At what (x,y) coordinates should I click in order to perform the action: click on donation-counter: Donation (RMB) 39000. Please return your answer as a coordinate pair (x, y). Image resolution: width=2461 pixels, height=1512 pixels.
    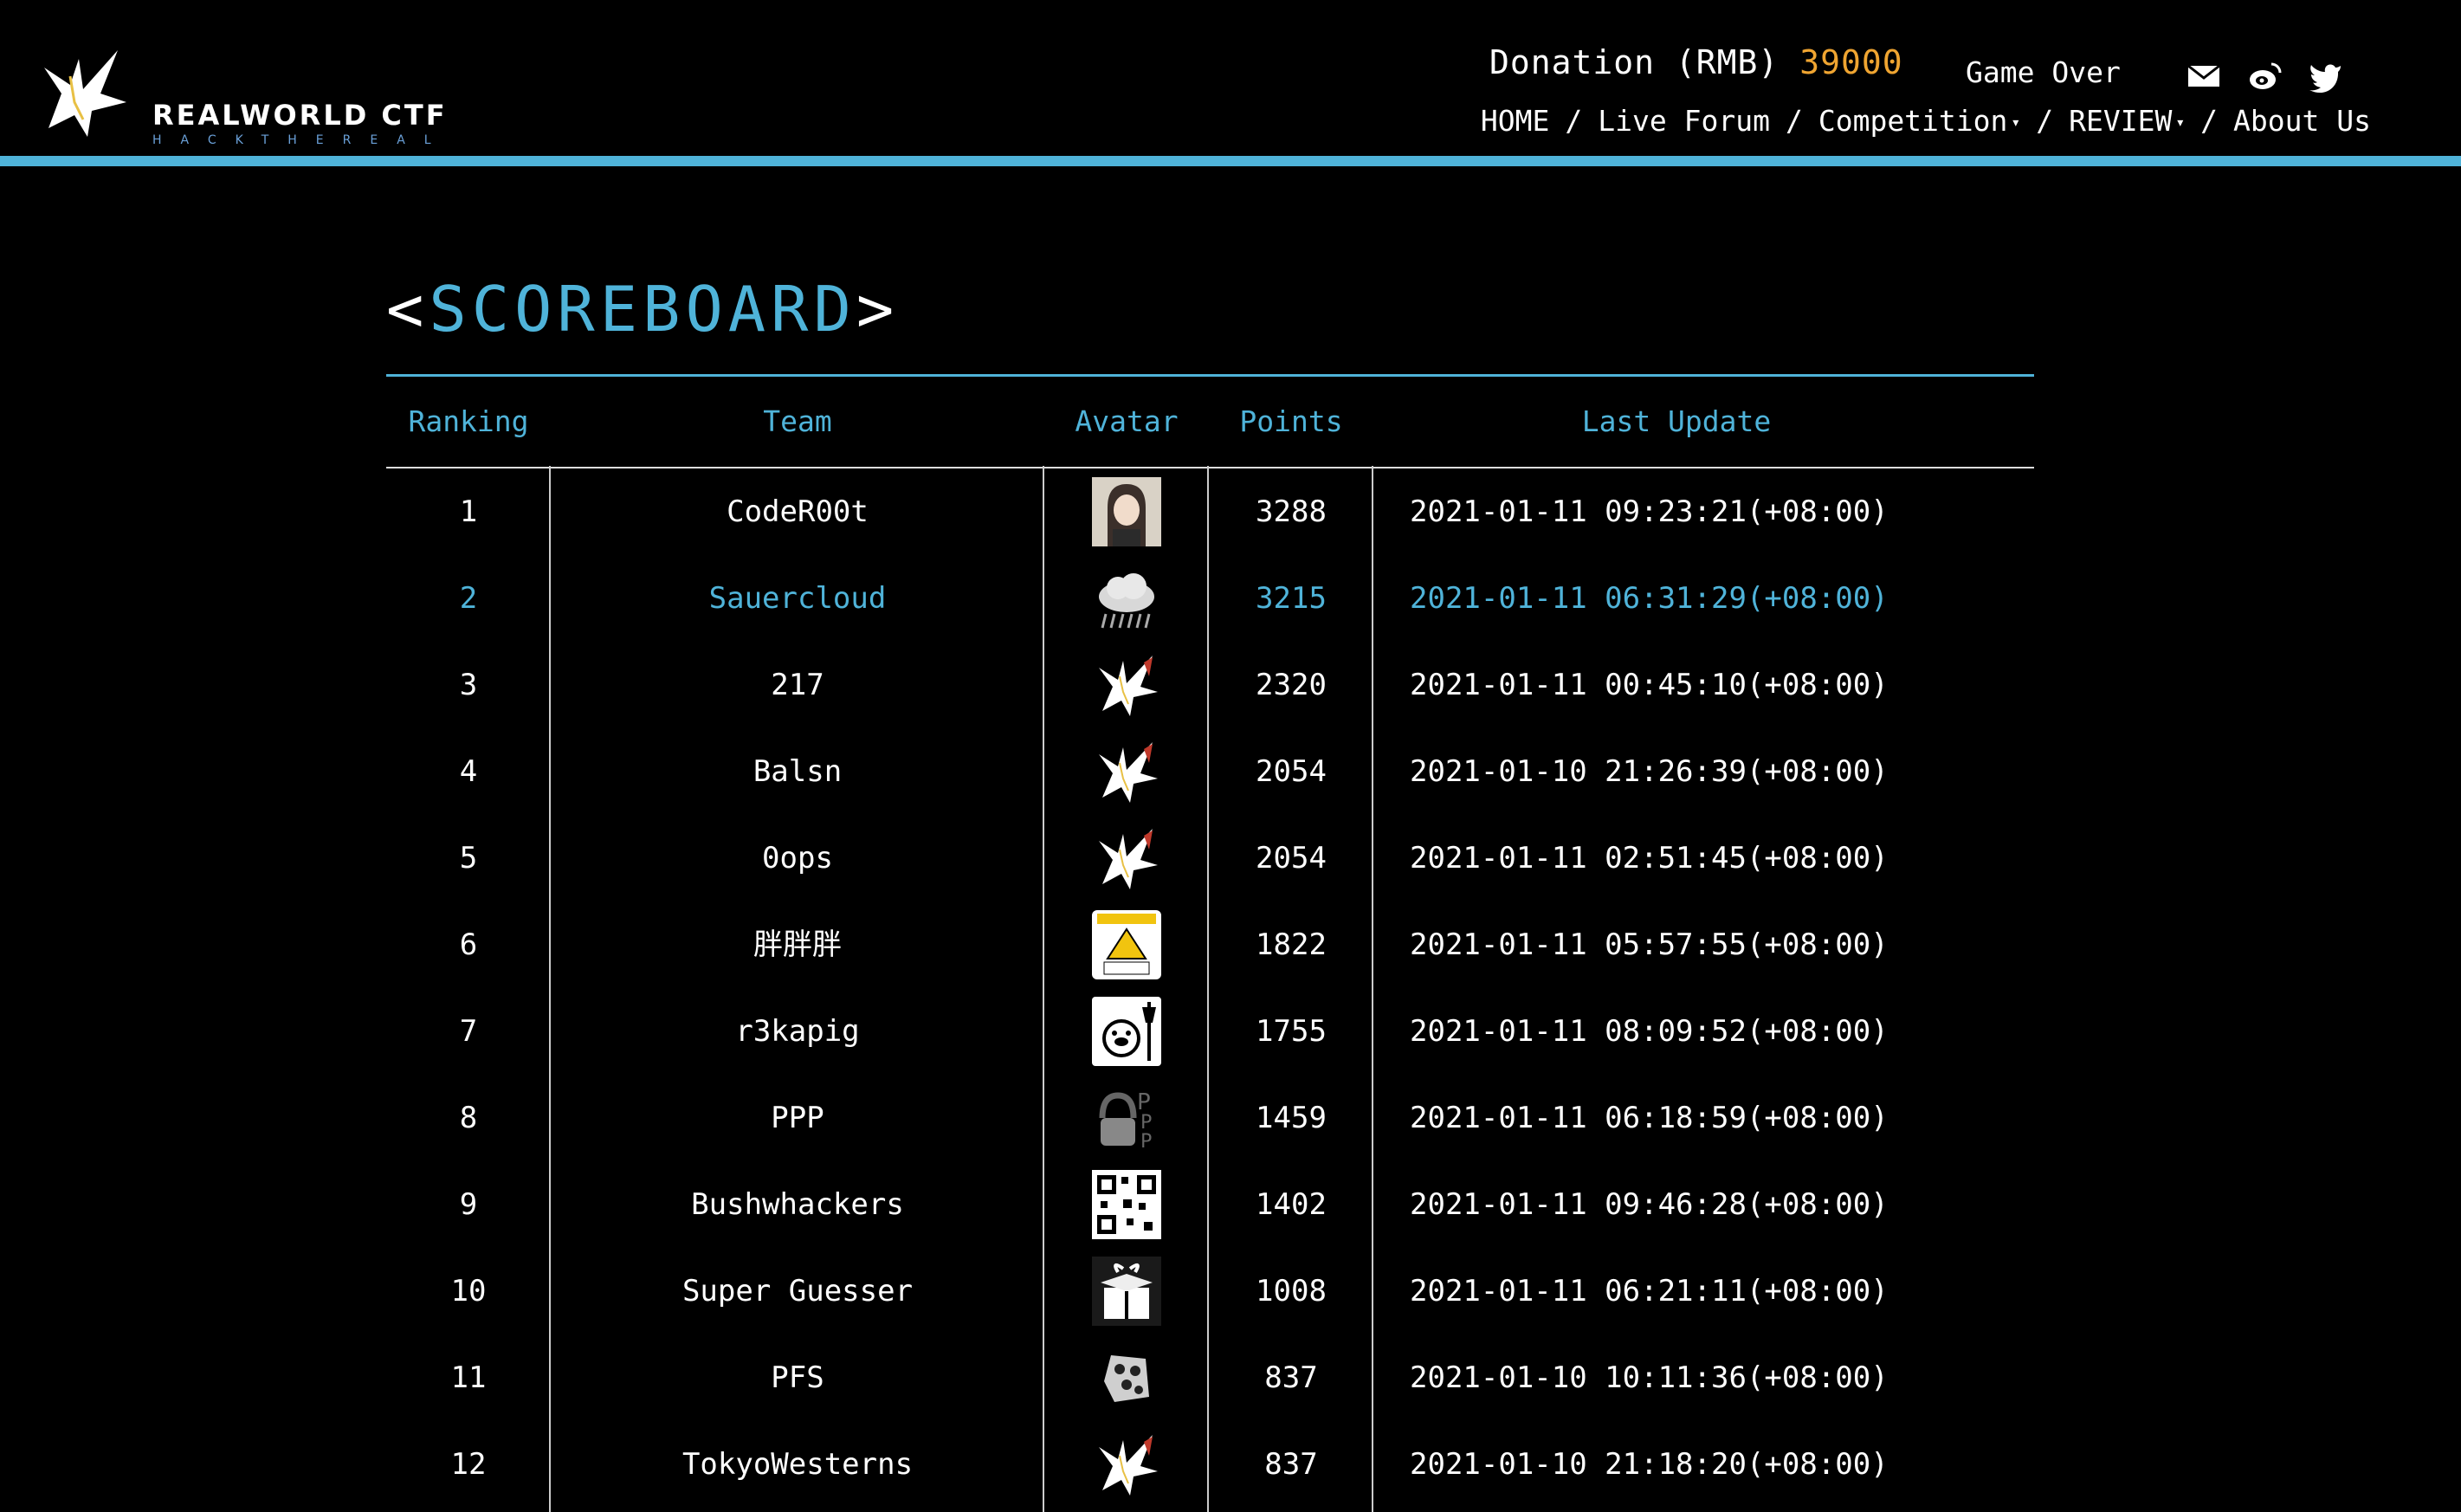
    Looking at the image, I should click on (1696, 62).